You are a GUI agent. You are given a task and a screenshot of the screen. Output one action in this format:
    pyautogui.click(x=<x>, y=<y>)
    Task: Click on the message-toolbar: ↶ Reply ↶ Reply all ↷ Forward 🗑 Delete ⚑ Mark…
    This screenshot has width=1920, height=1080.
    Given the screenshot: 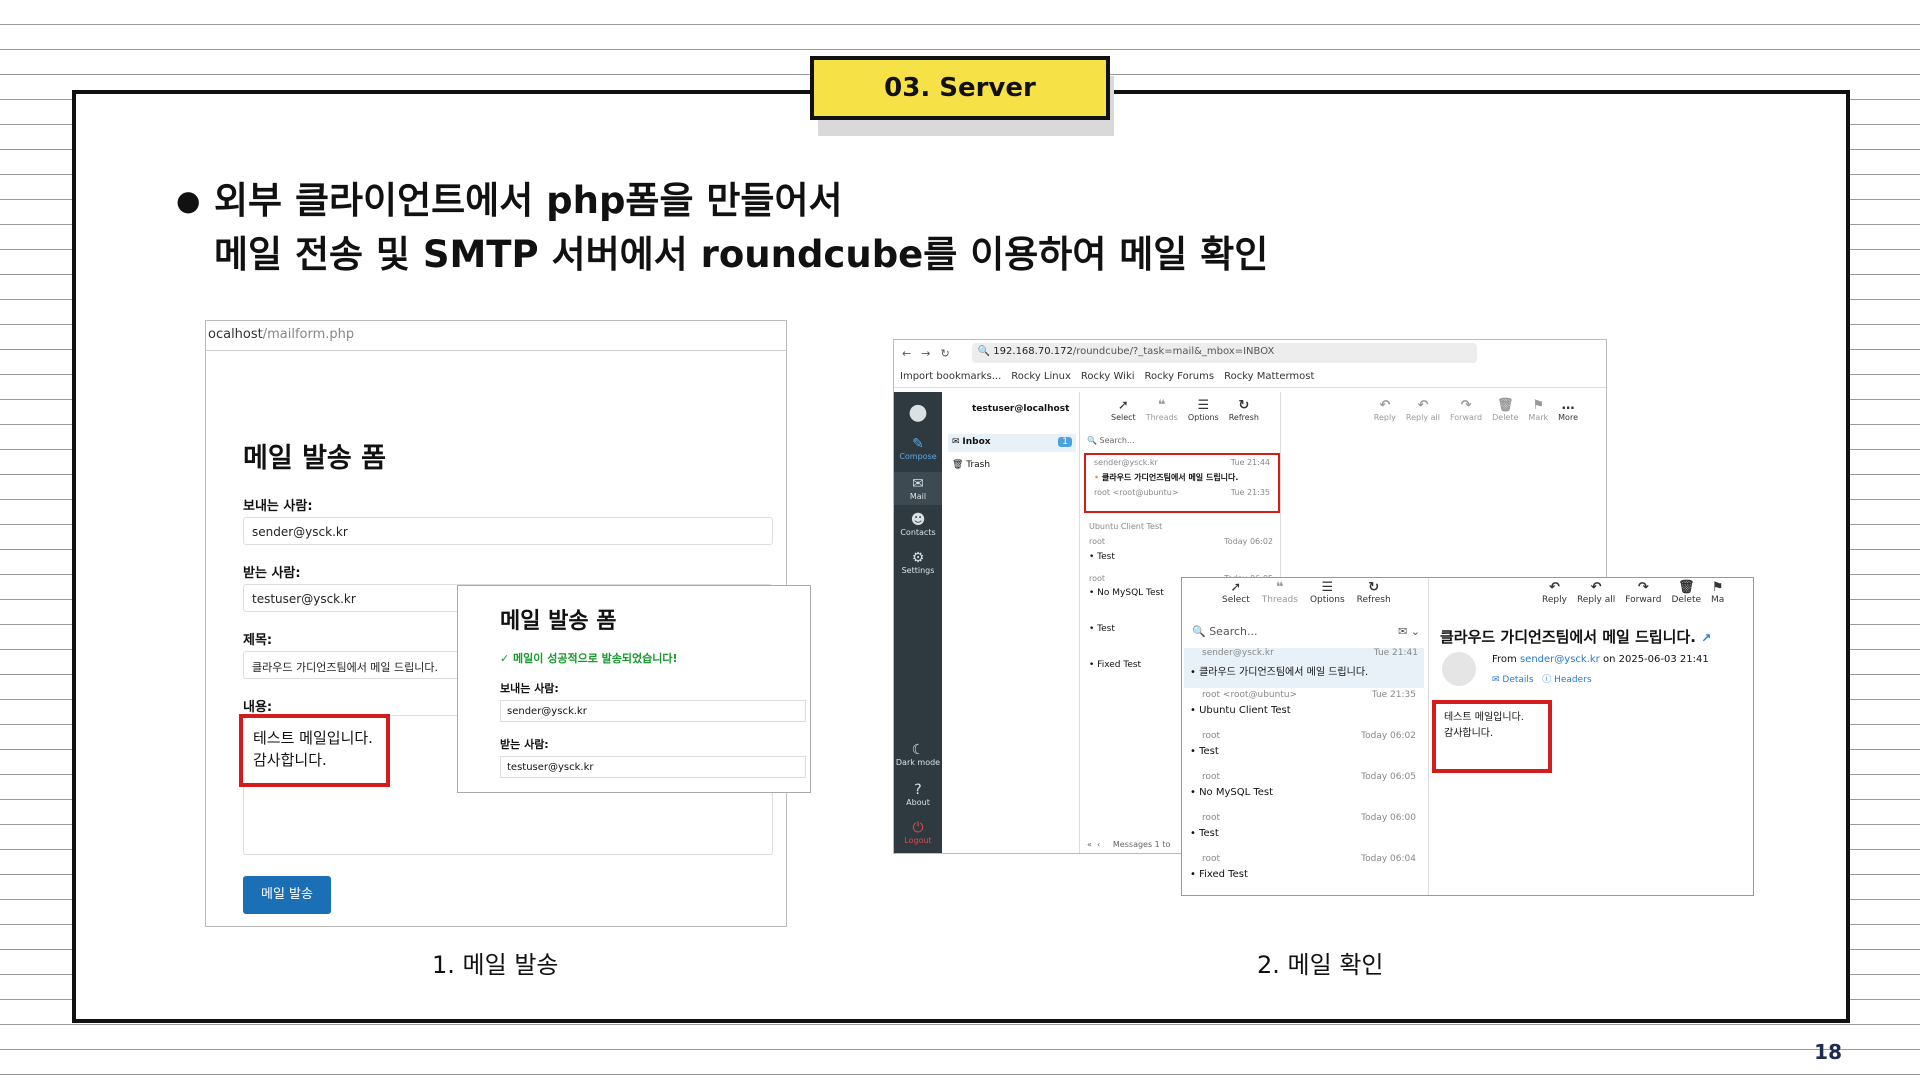 What is the action you would take?
    pyautogui.click(x=1476, y=410)
    